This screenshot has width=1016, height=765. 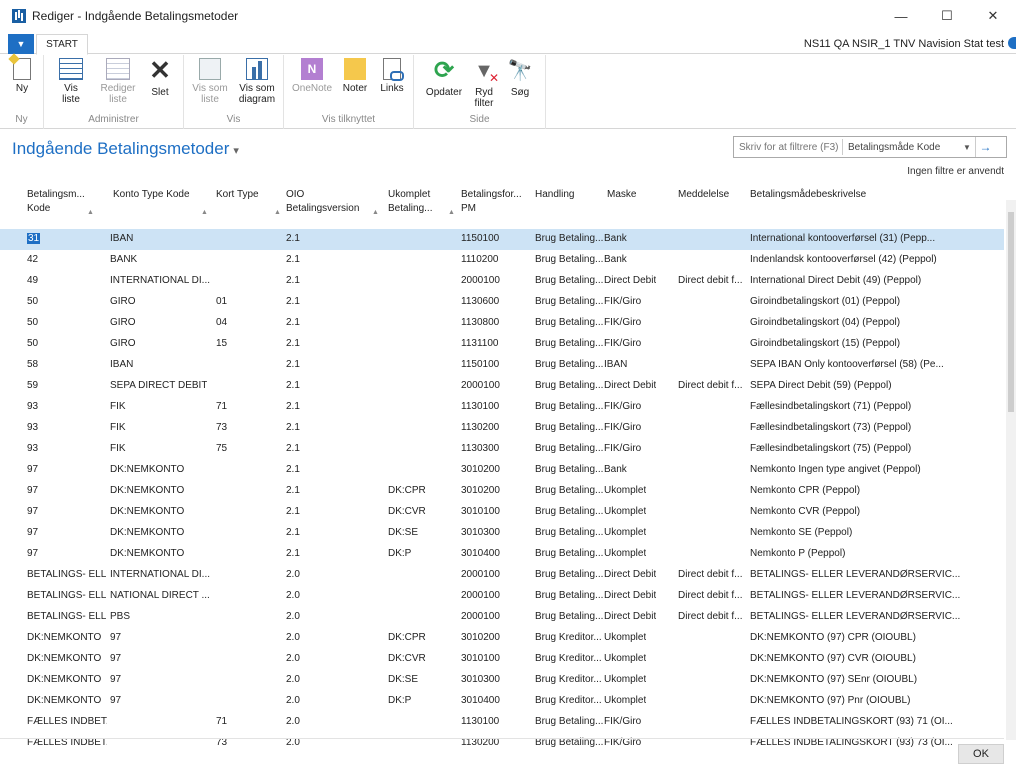 I want to click on filter-field-select: Betalingsmåde Kode, so click(x=903, y=147).